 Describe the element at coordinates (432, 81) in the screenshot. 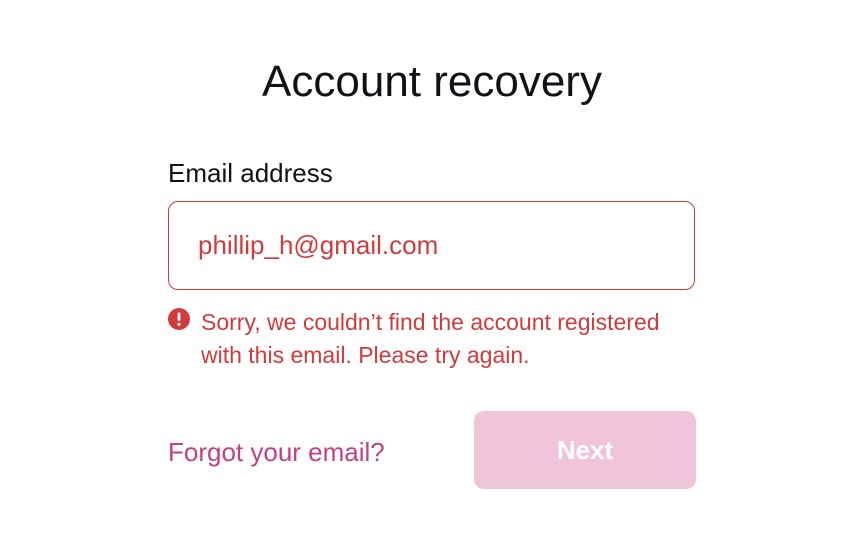

I see `page-title: Account recovery` at that location.